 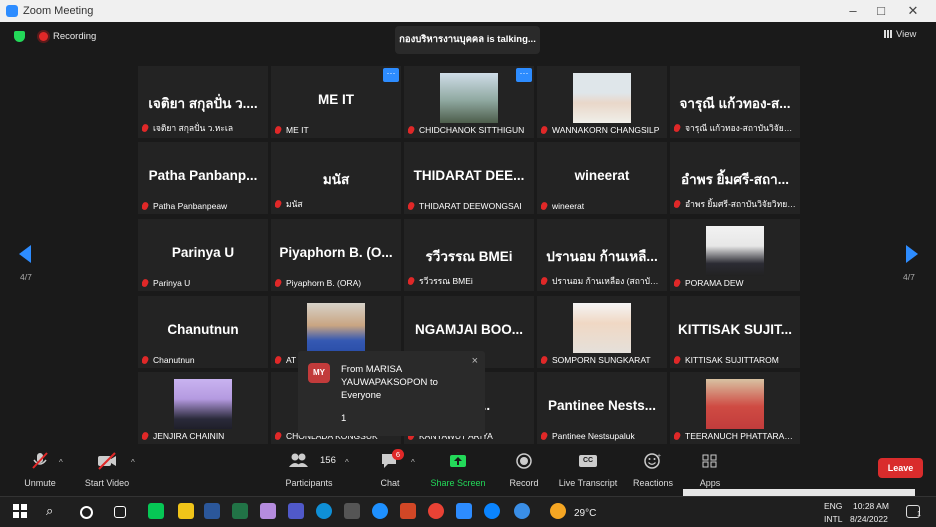 I want to click on participant-name-text: wineerat, so click(x=568, y=206).